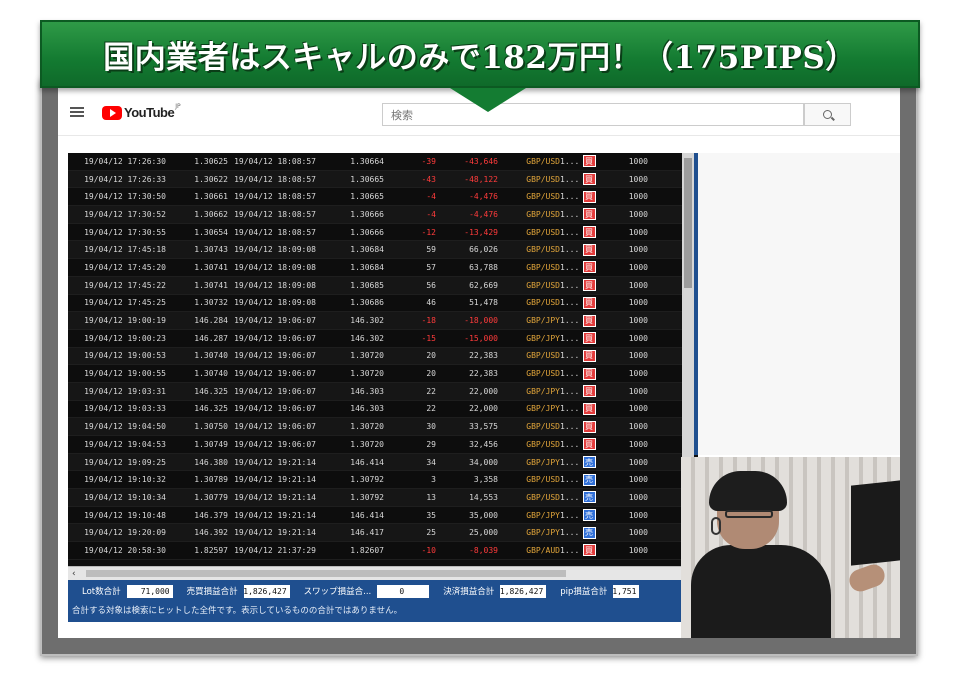 The width and height of the screenshot is (960, 675). I want to click on cell-close-rate: 146.303, so click(367, 409).